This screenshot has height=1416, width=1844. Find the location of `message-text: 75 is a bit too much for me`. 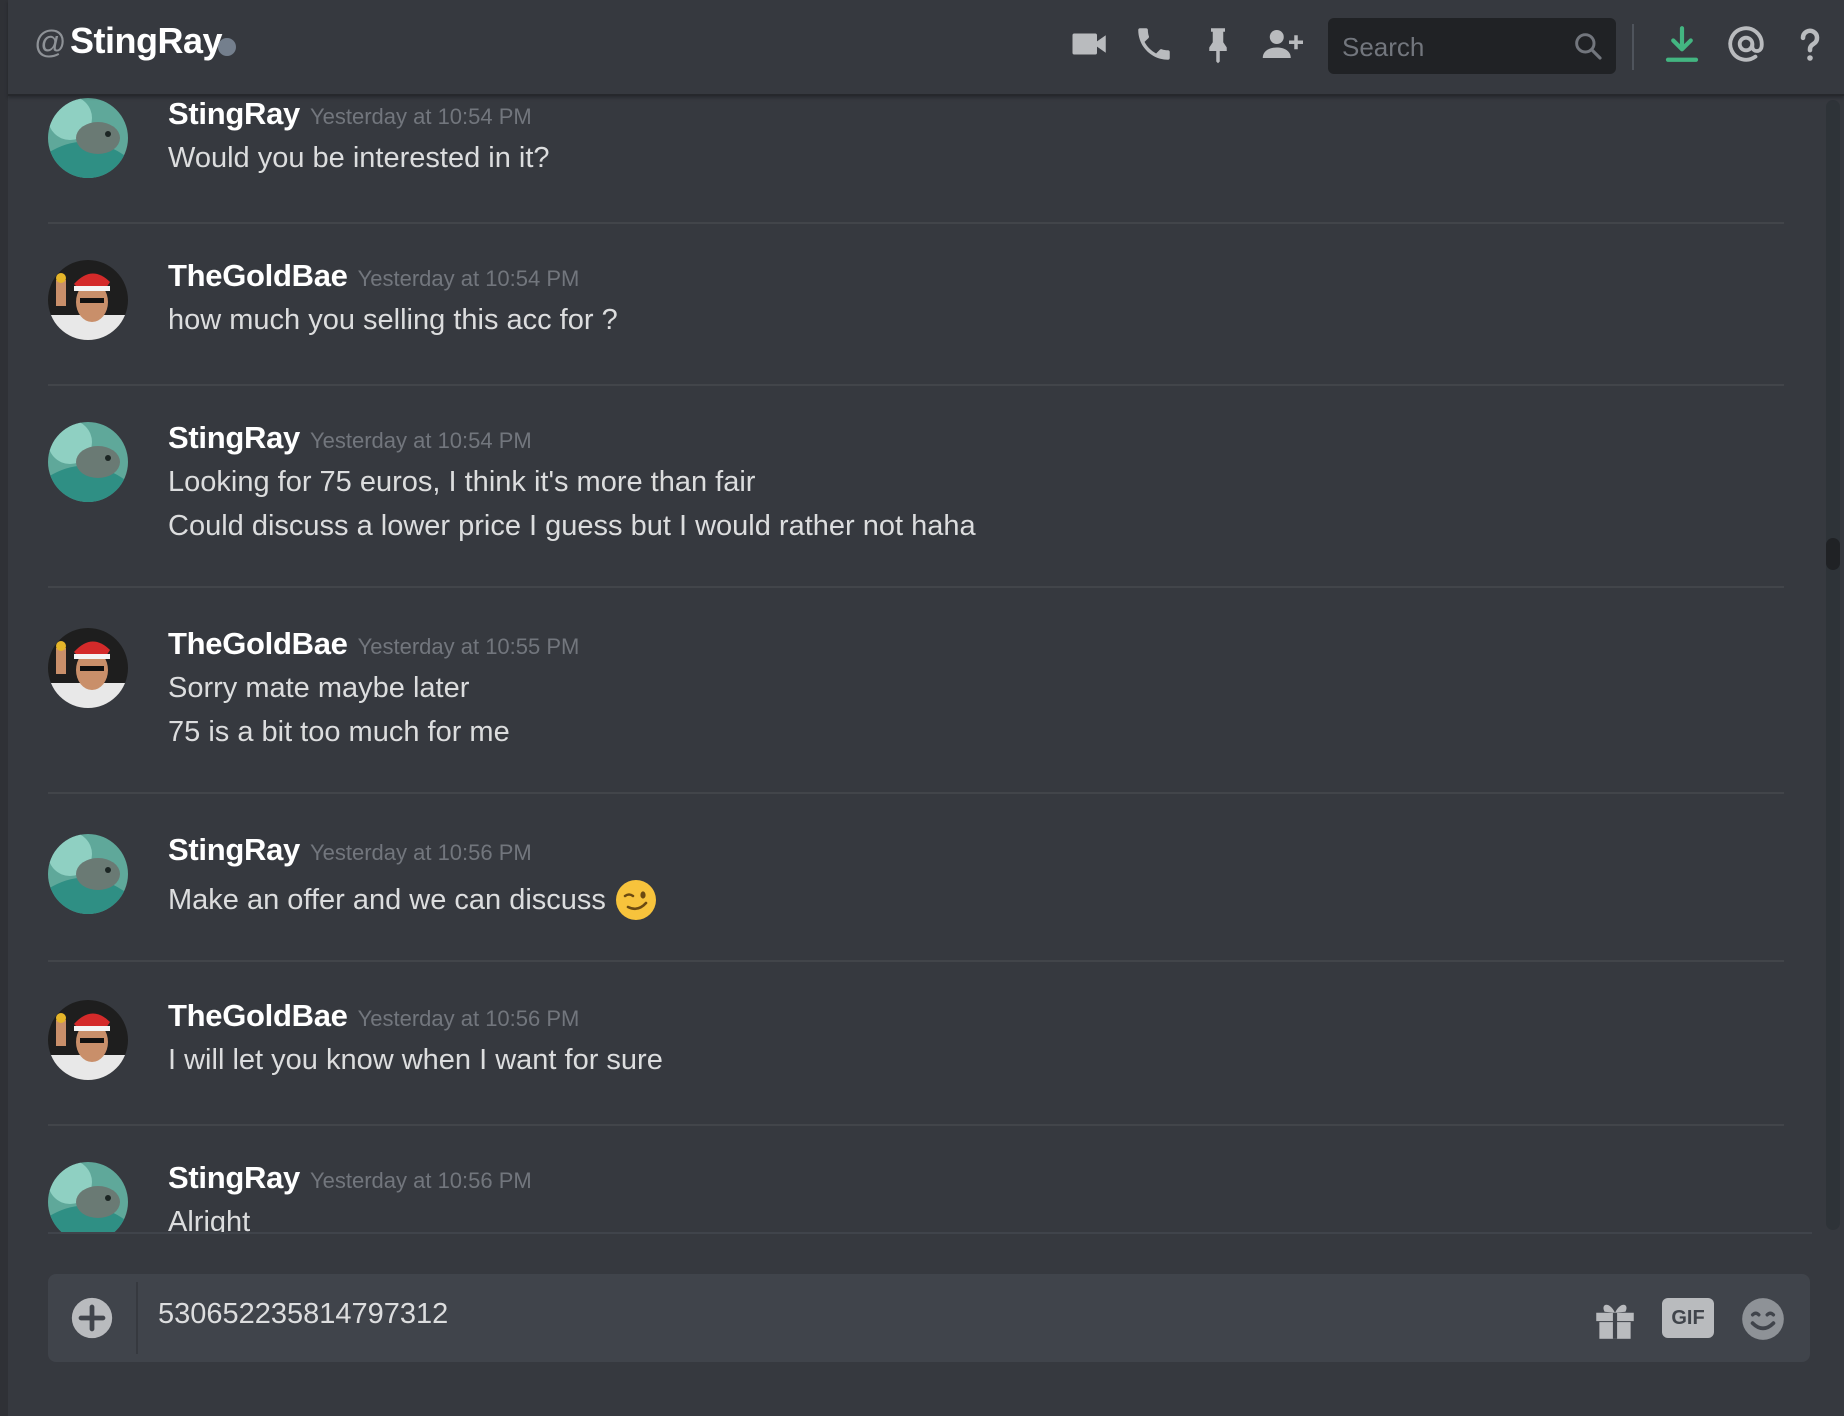

message-text: 75 is a bit too much for me is located at coordinates (339, 732).